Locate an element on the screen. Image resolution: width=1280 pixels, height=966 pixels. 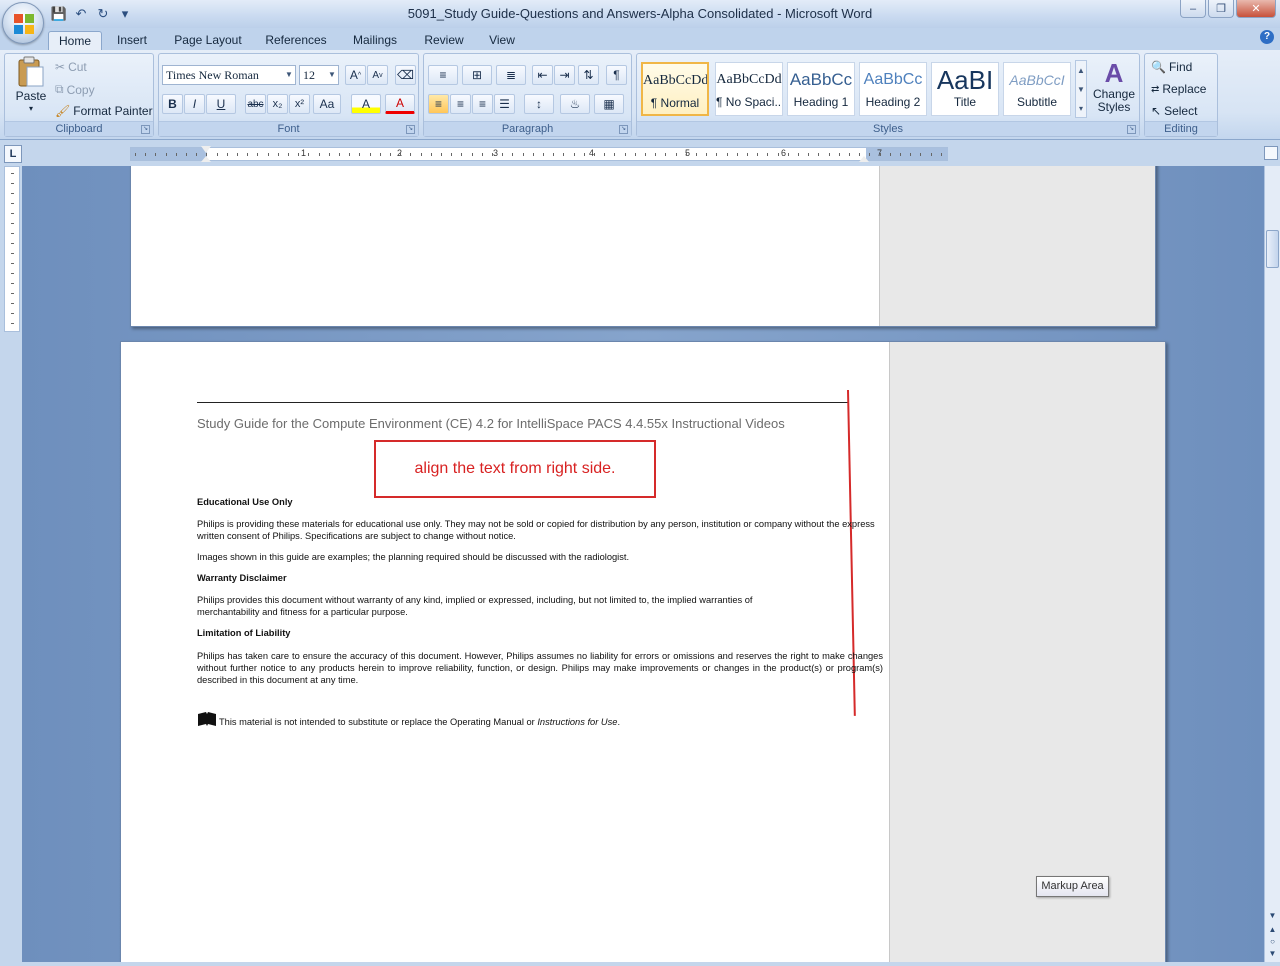
bullets-icon: ≡ is located at coordinates (443, 75).